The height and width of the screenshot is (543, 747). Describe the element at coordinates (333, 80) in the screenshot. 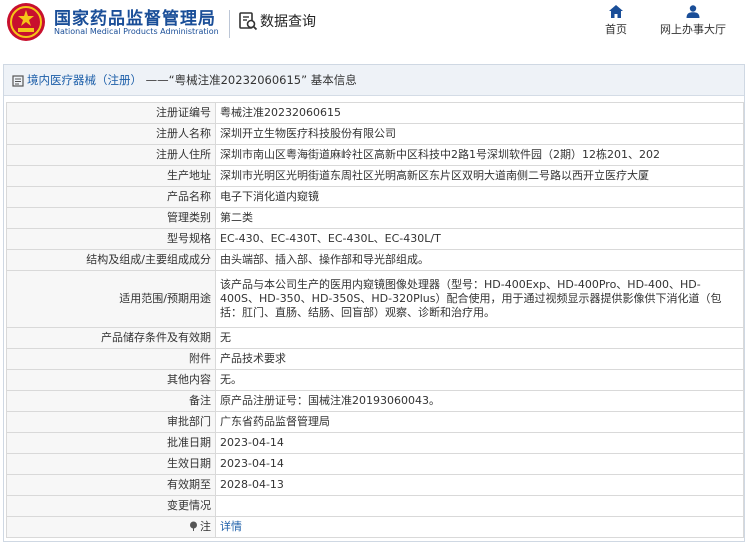

I see `breadcrumb-suffix: 基本信息` at that location.